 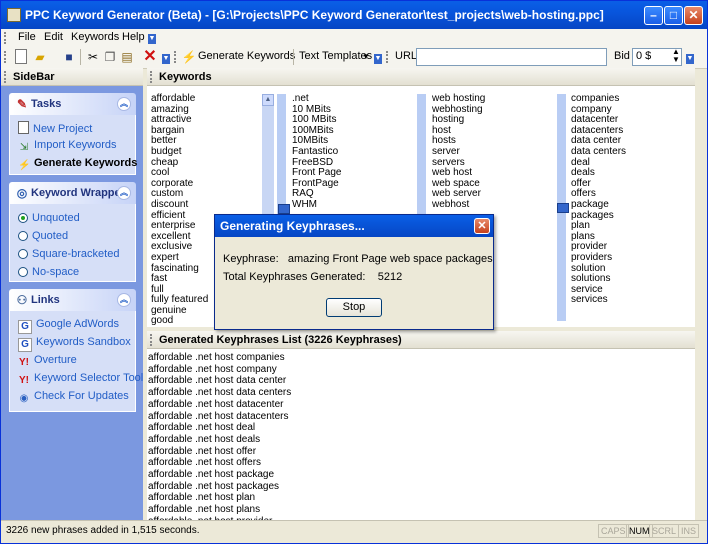 I want to click on list-item: budget, so click(x=179, y=152).